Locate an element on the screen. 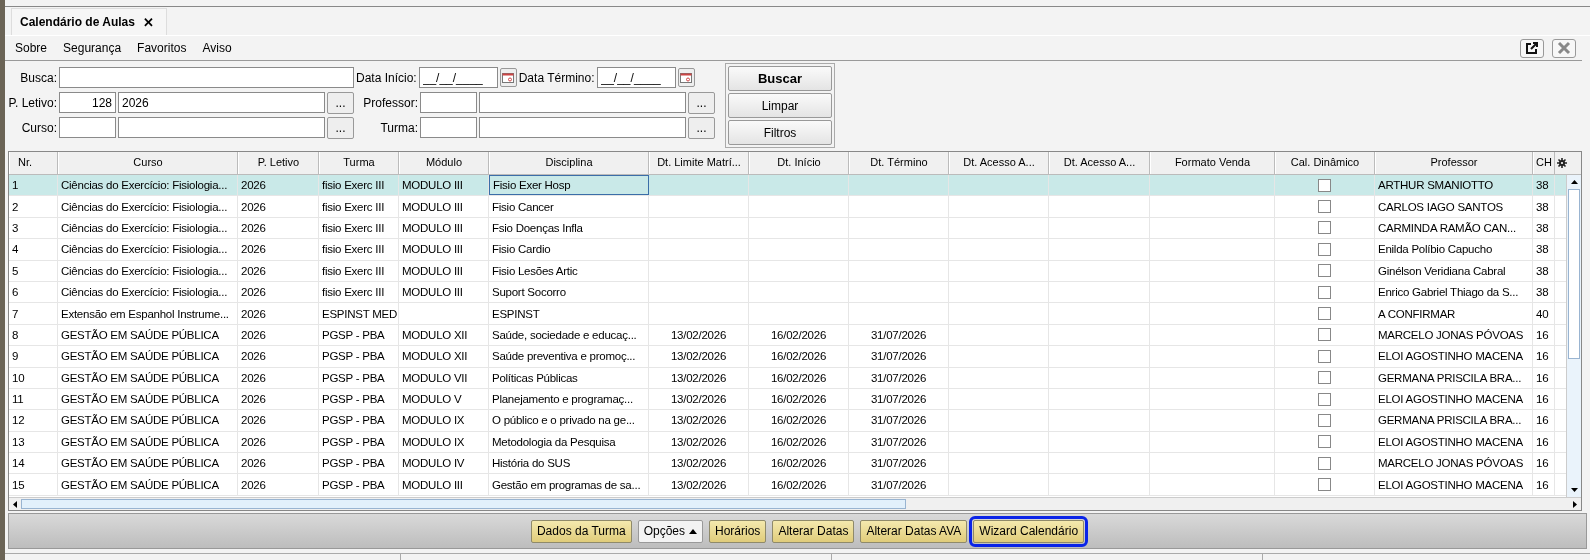 The width and height of the screenshot is (1590, 560). table-cell: 2026 is located at coordinates (253, 313).